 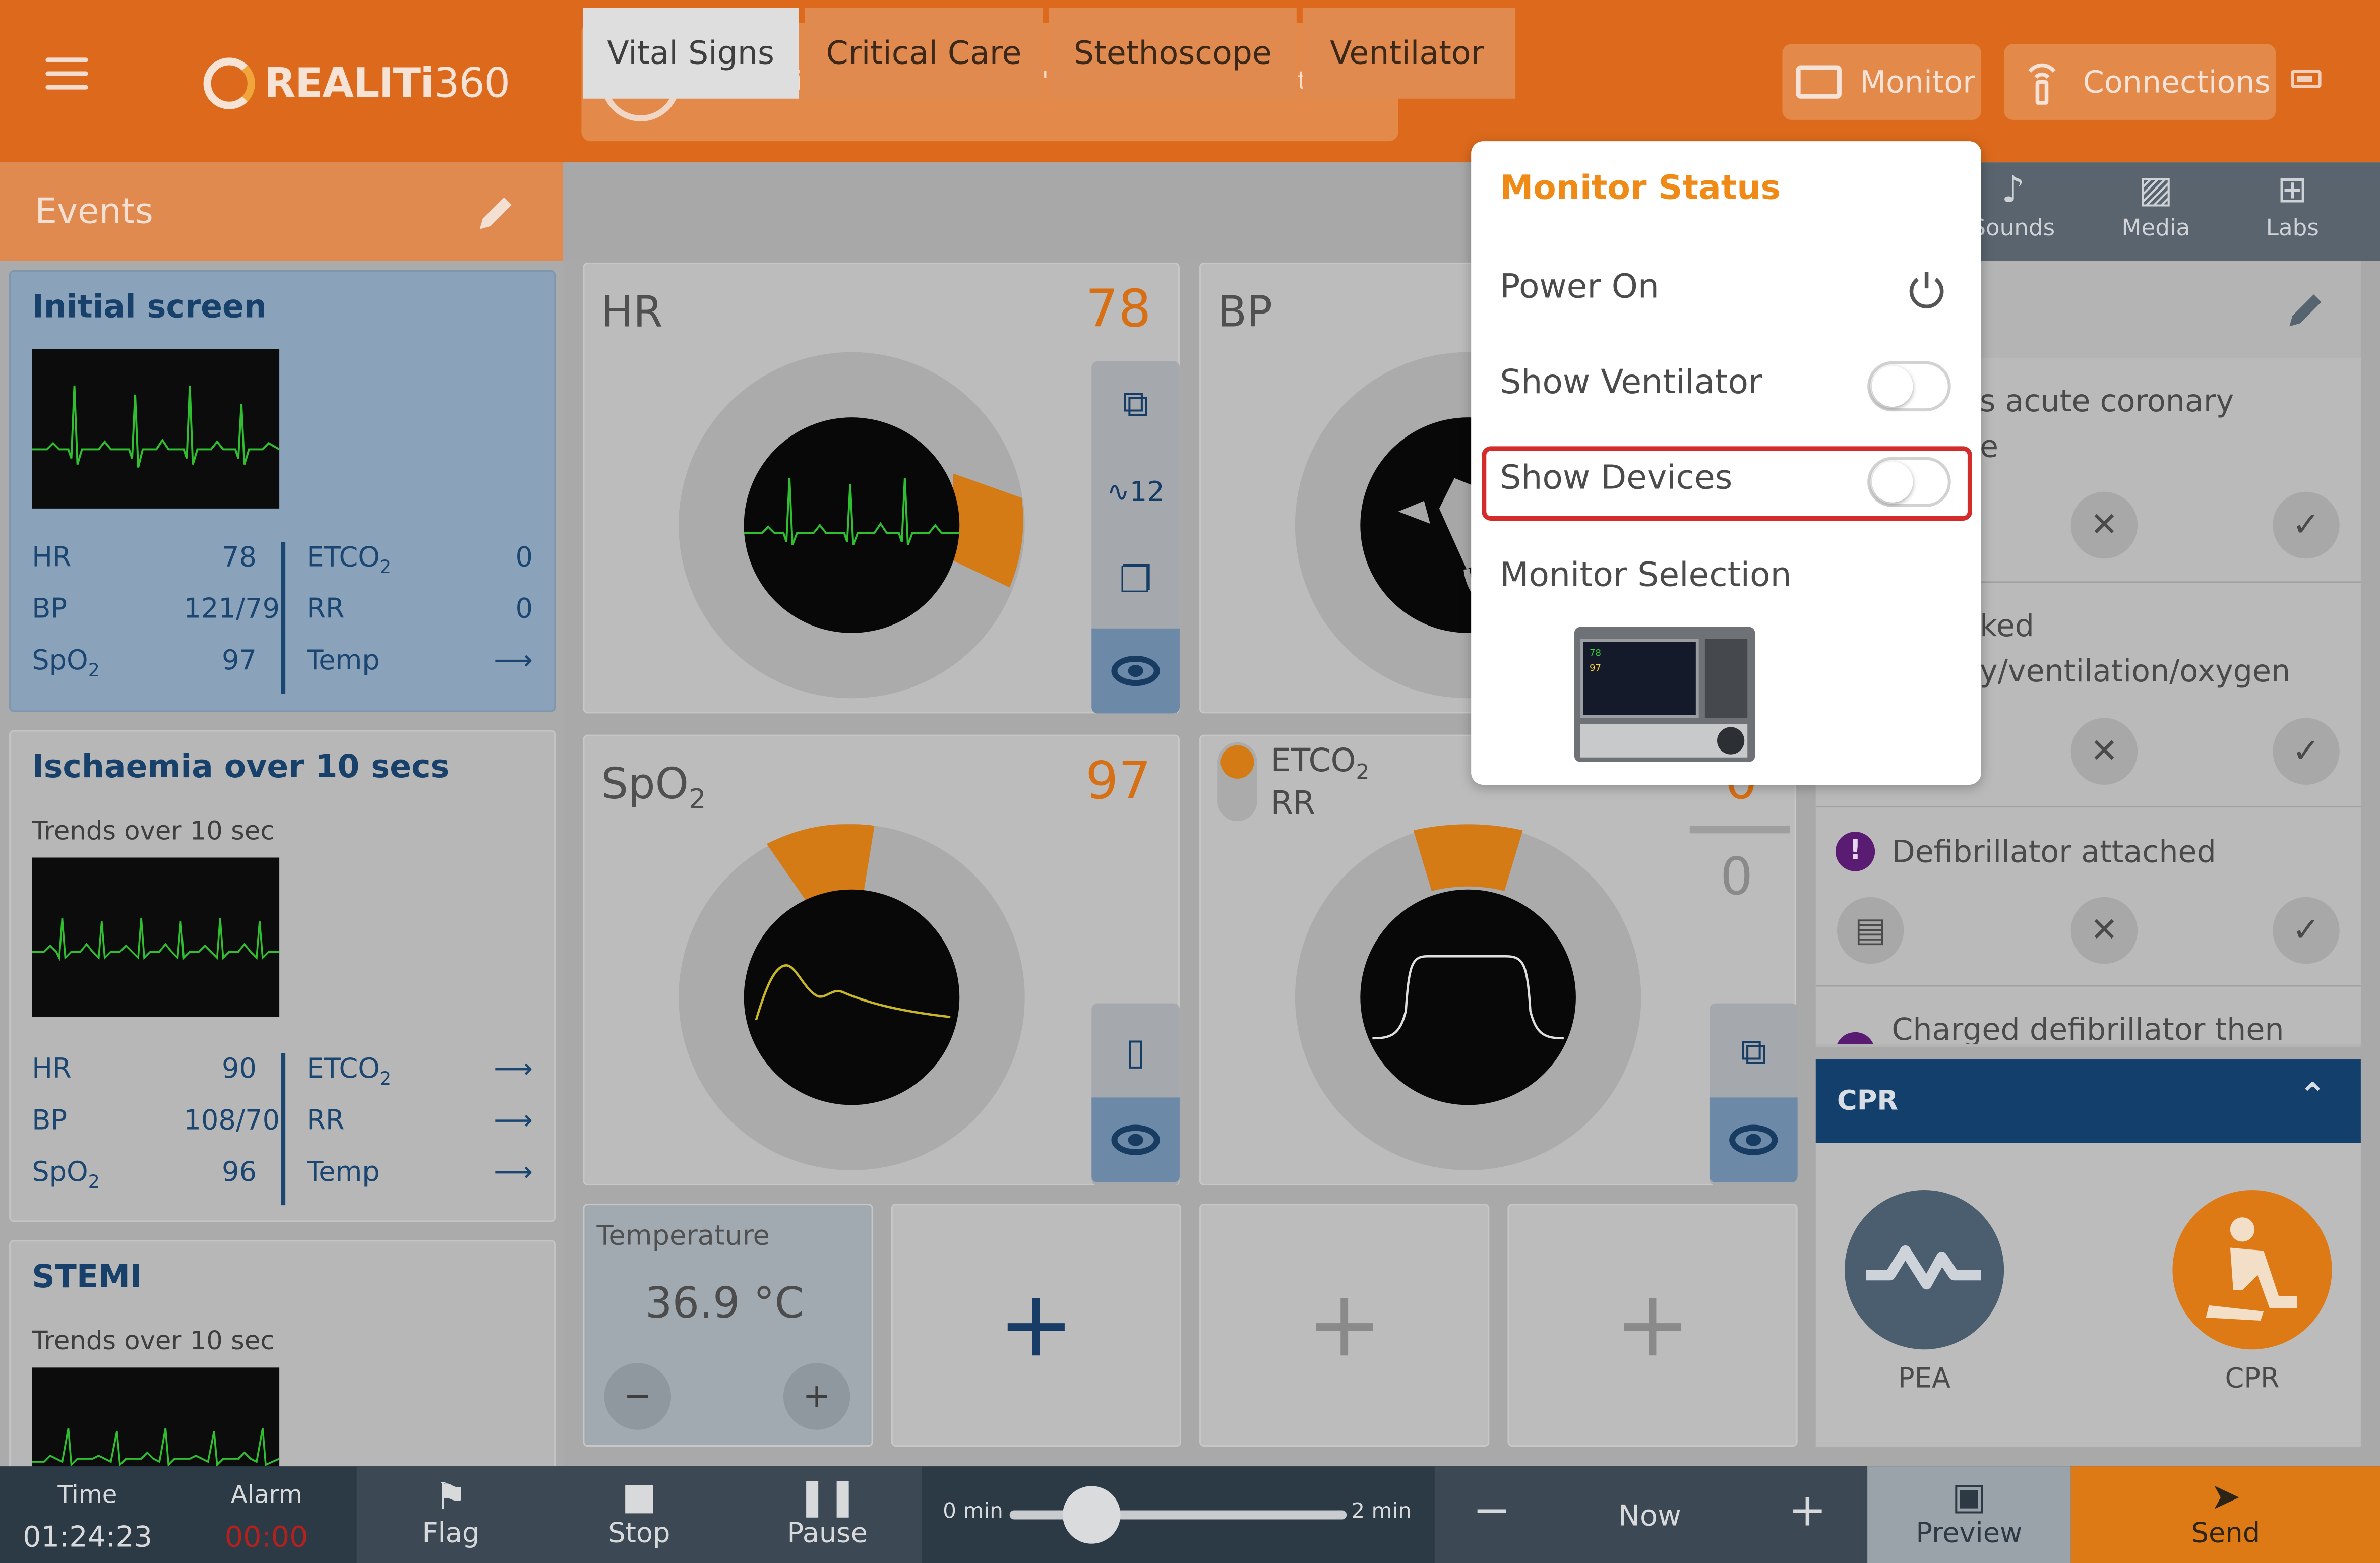 What do you see at coordinates (1736, 877) in the screenshot?
I see `rr-value: 0` at bounding box center [1736, 877].